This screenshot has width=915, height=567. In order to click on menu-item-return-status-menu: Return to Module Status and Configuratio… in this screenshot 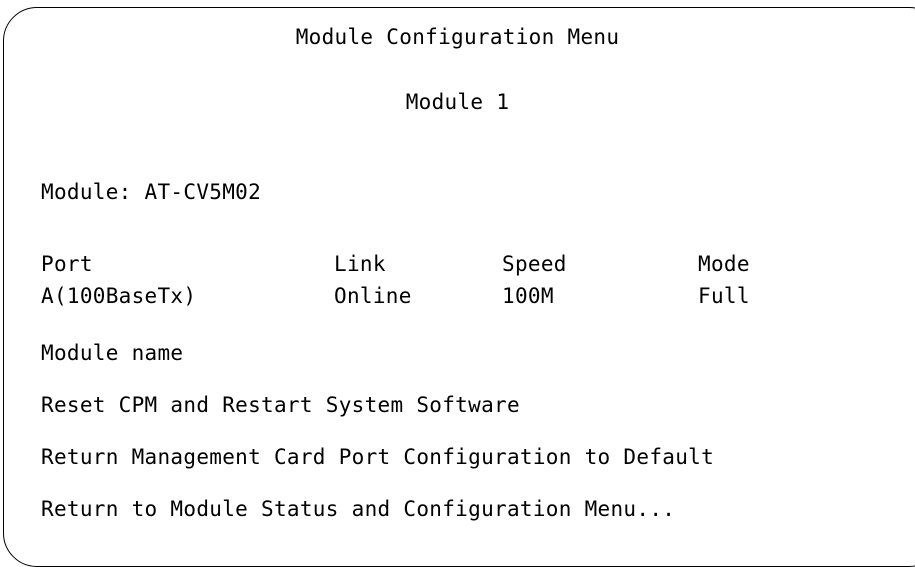, I will do `click(358, 509)`.